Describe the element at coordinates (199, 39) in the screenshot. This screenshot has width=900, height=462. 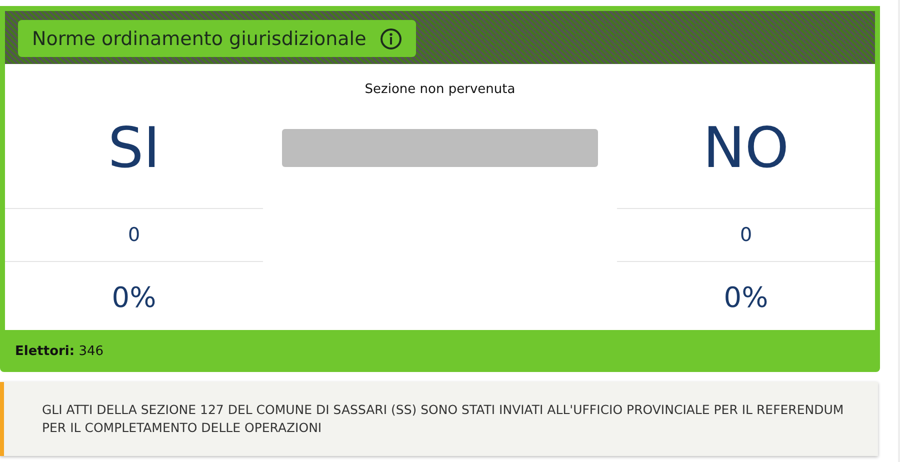
I see `card-title: Norme ordinamento giurisdizionale` at that location.